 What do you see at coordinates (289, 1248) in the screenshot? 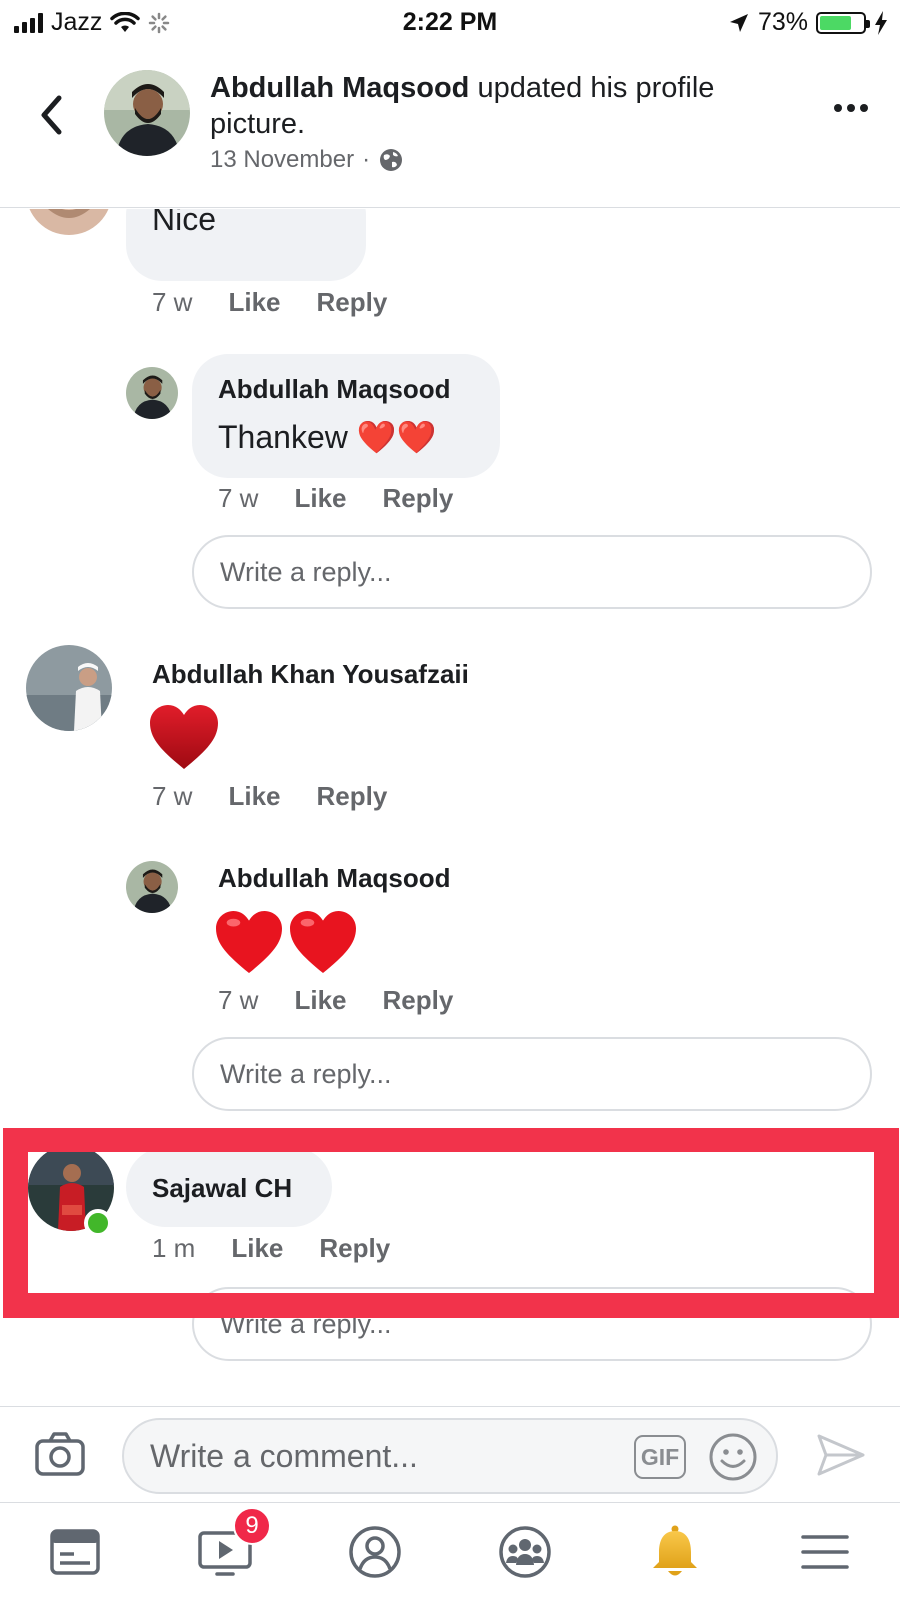
I see `comment-actions: 1 m Like Reply` at bounding box center [289, 1248].